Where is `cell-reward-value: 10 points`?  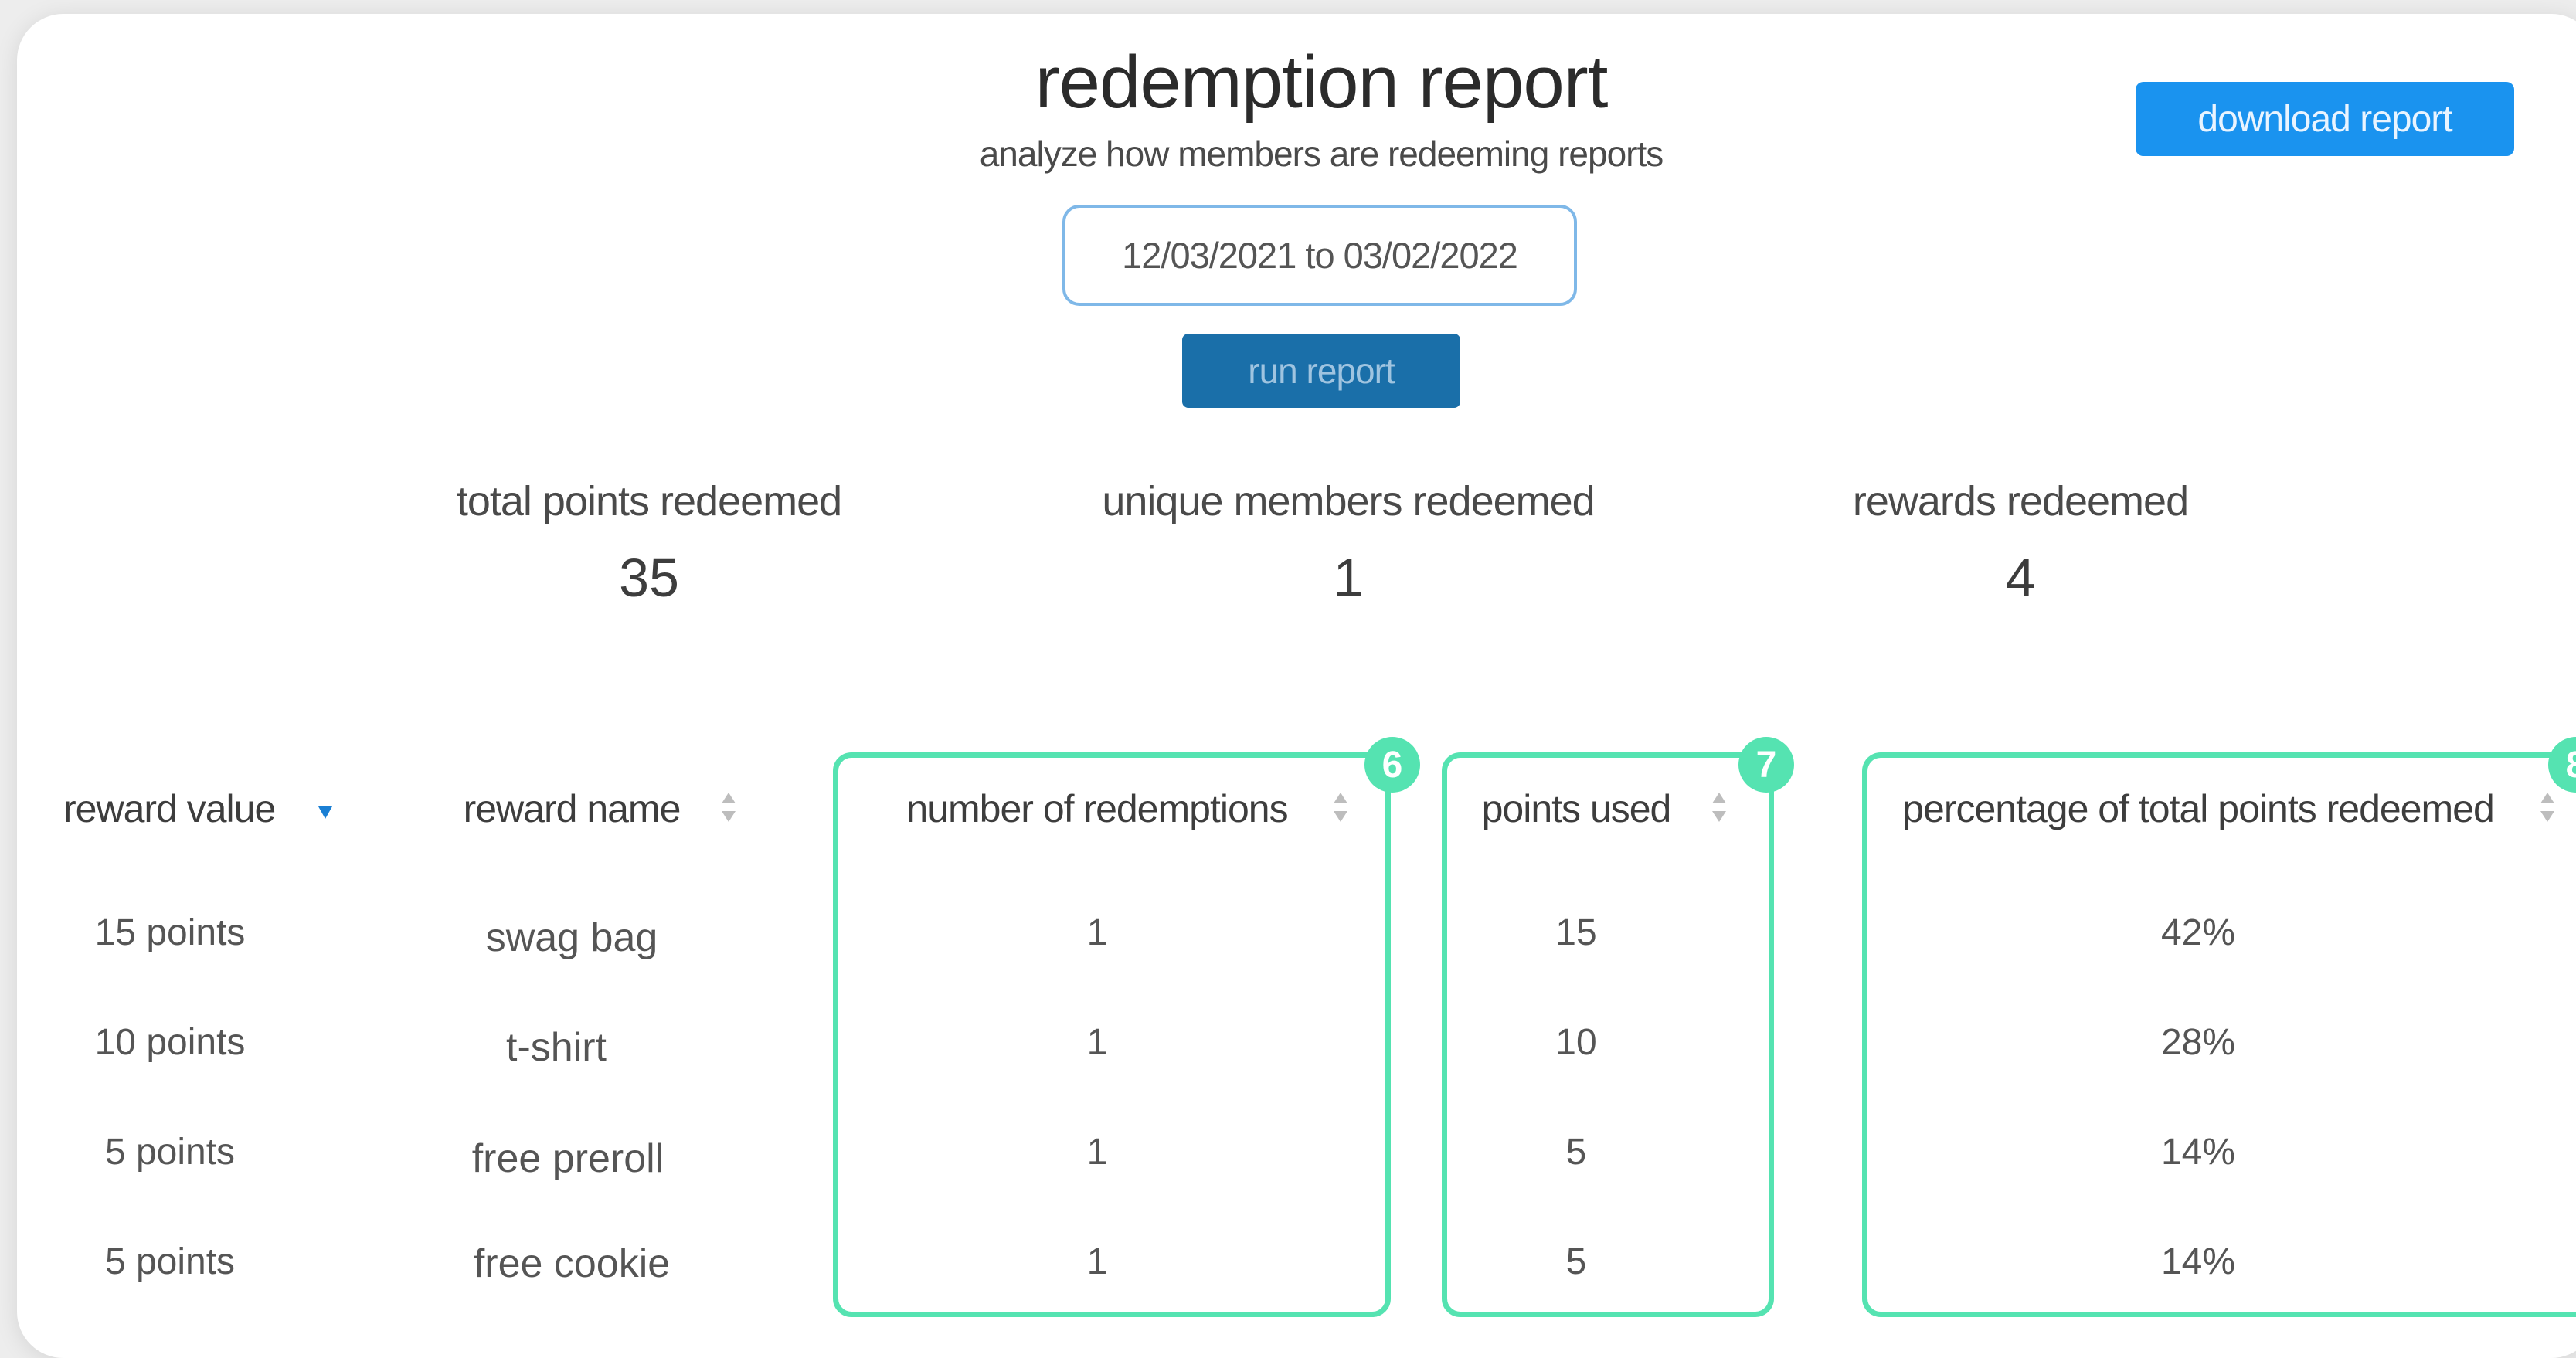 cell-reward-value: 10 points is located at coordinates (170, 1042).